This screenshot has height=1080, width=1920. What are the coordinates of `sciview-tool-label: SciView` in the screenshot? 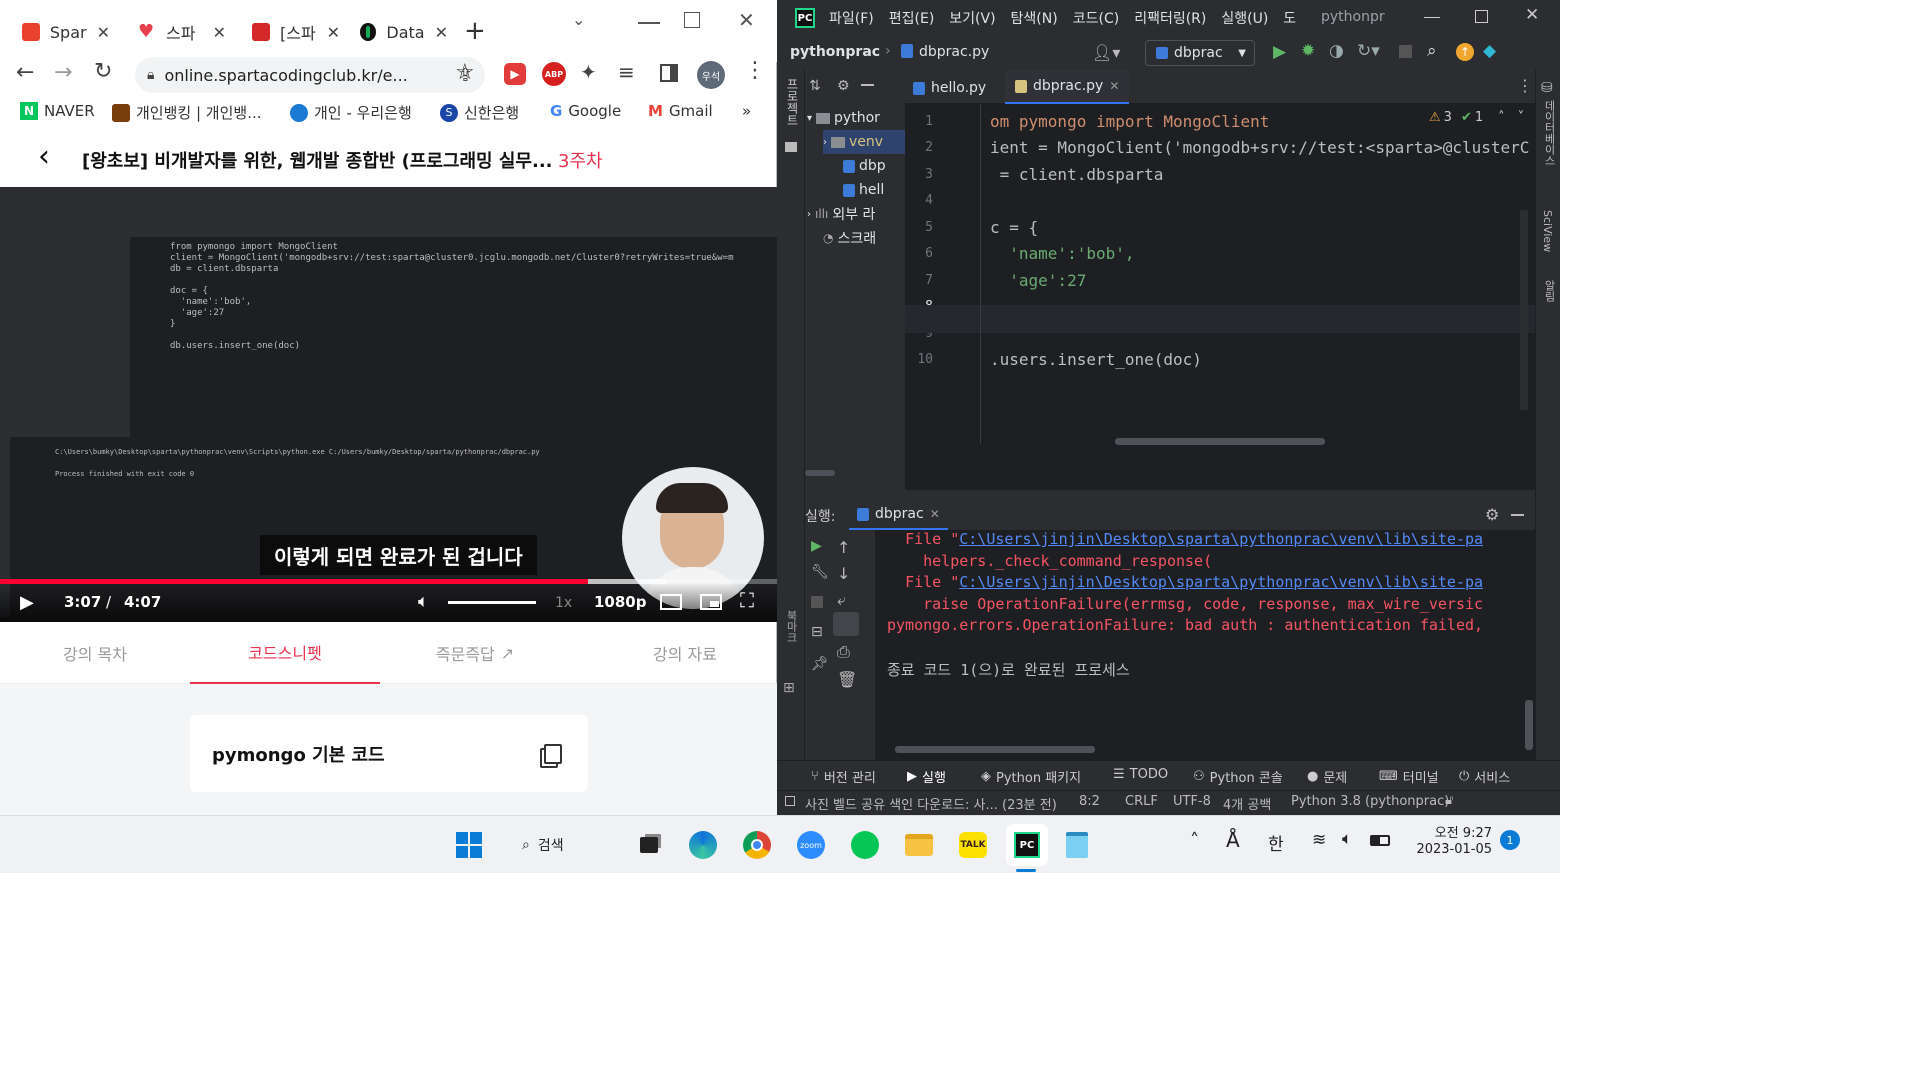 It's located at (1547, 231).